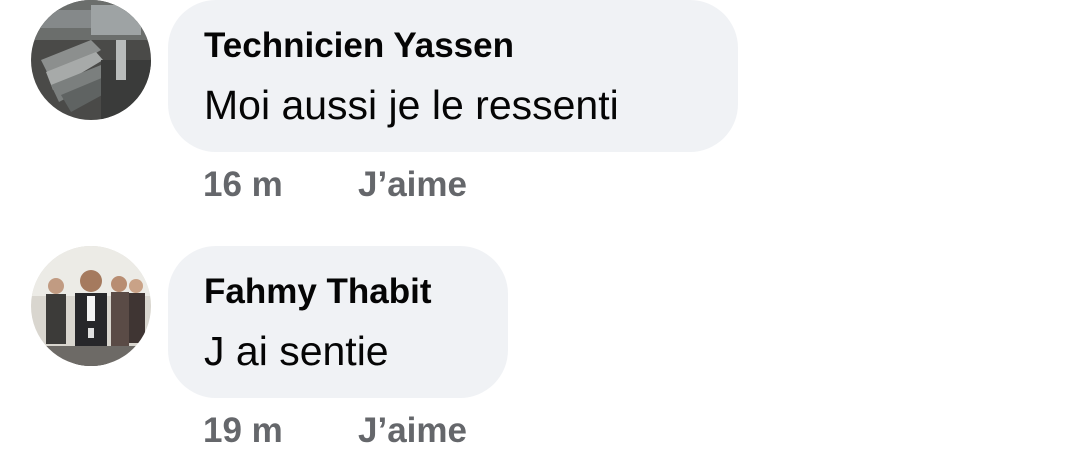  What do you see at coordinates (296, 351) in the screenshot?
I see `comment-text: J ai sentie` at bounding box center [296, 351].